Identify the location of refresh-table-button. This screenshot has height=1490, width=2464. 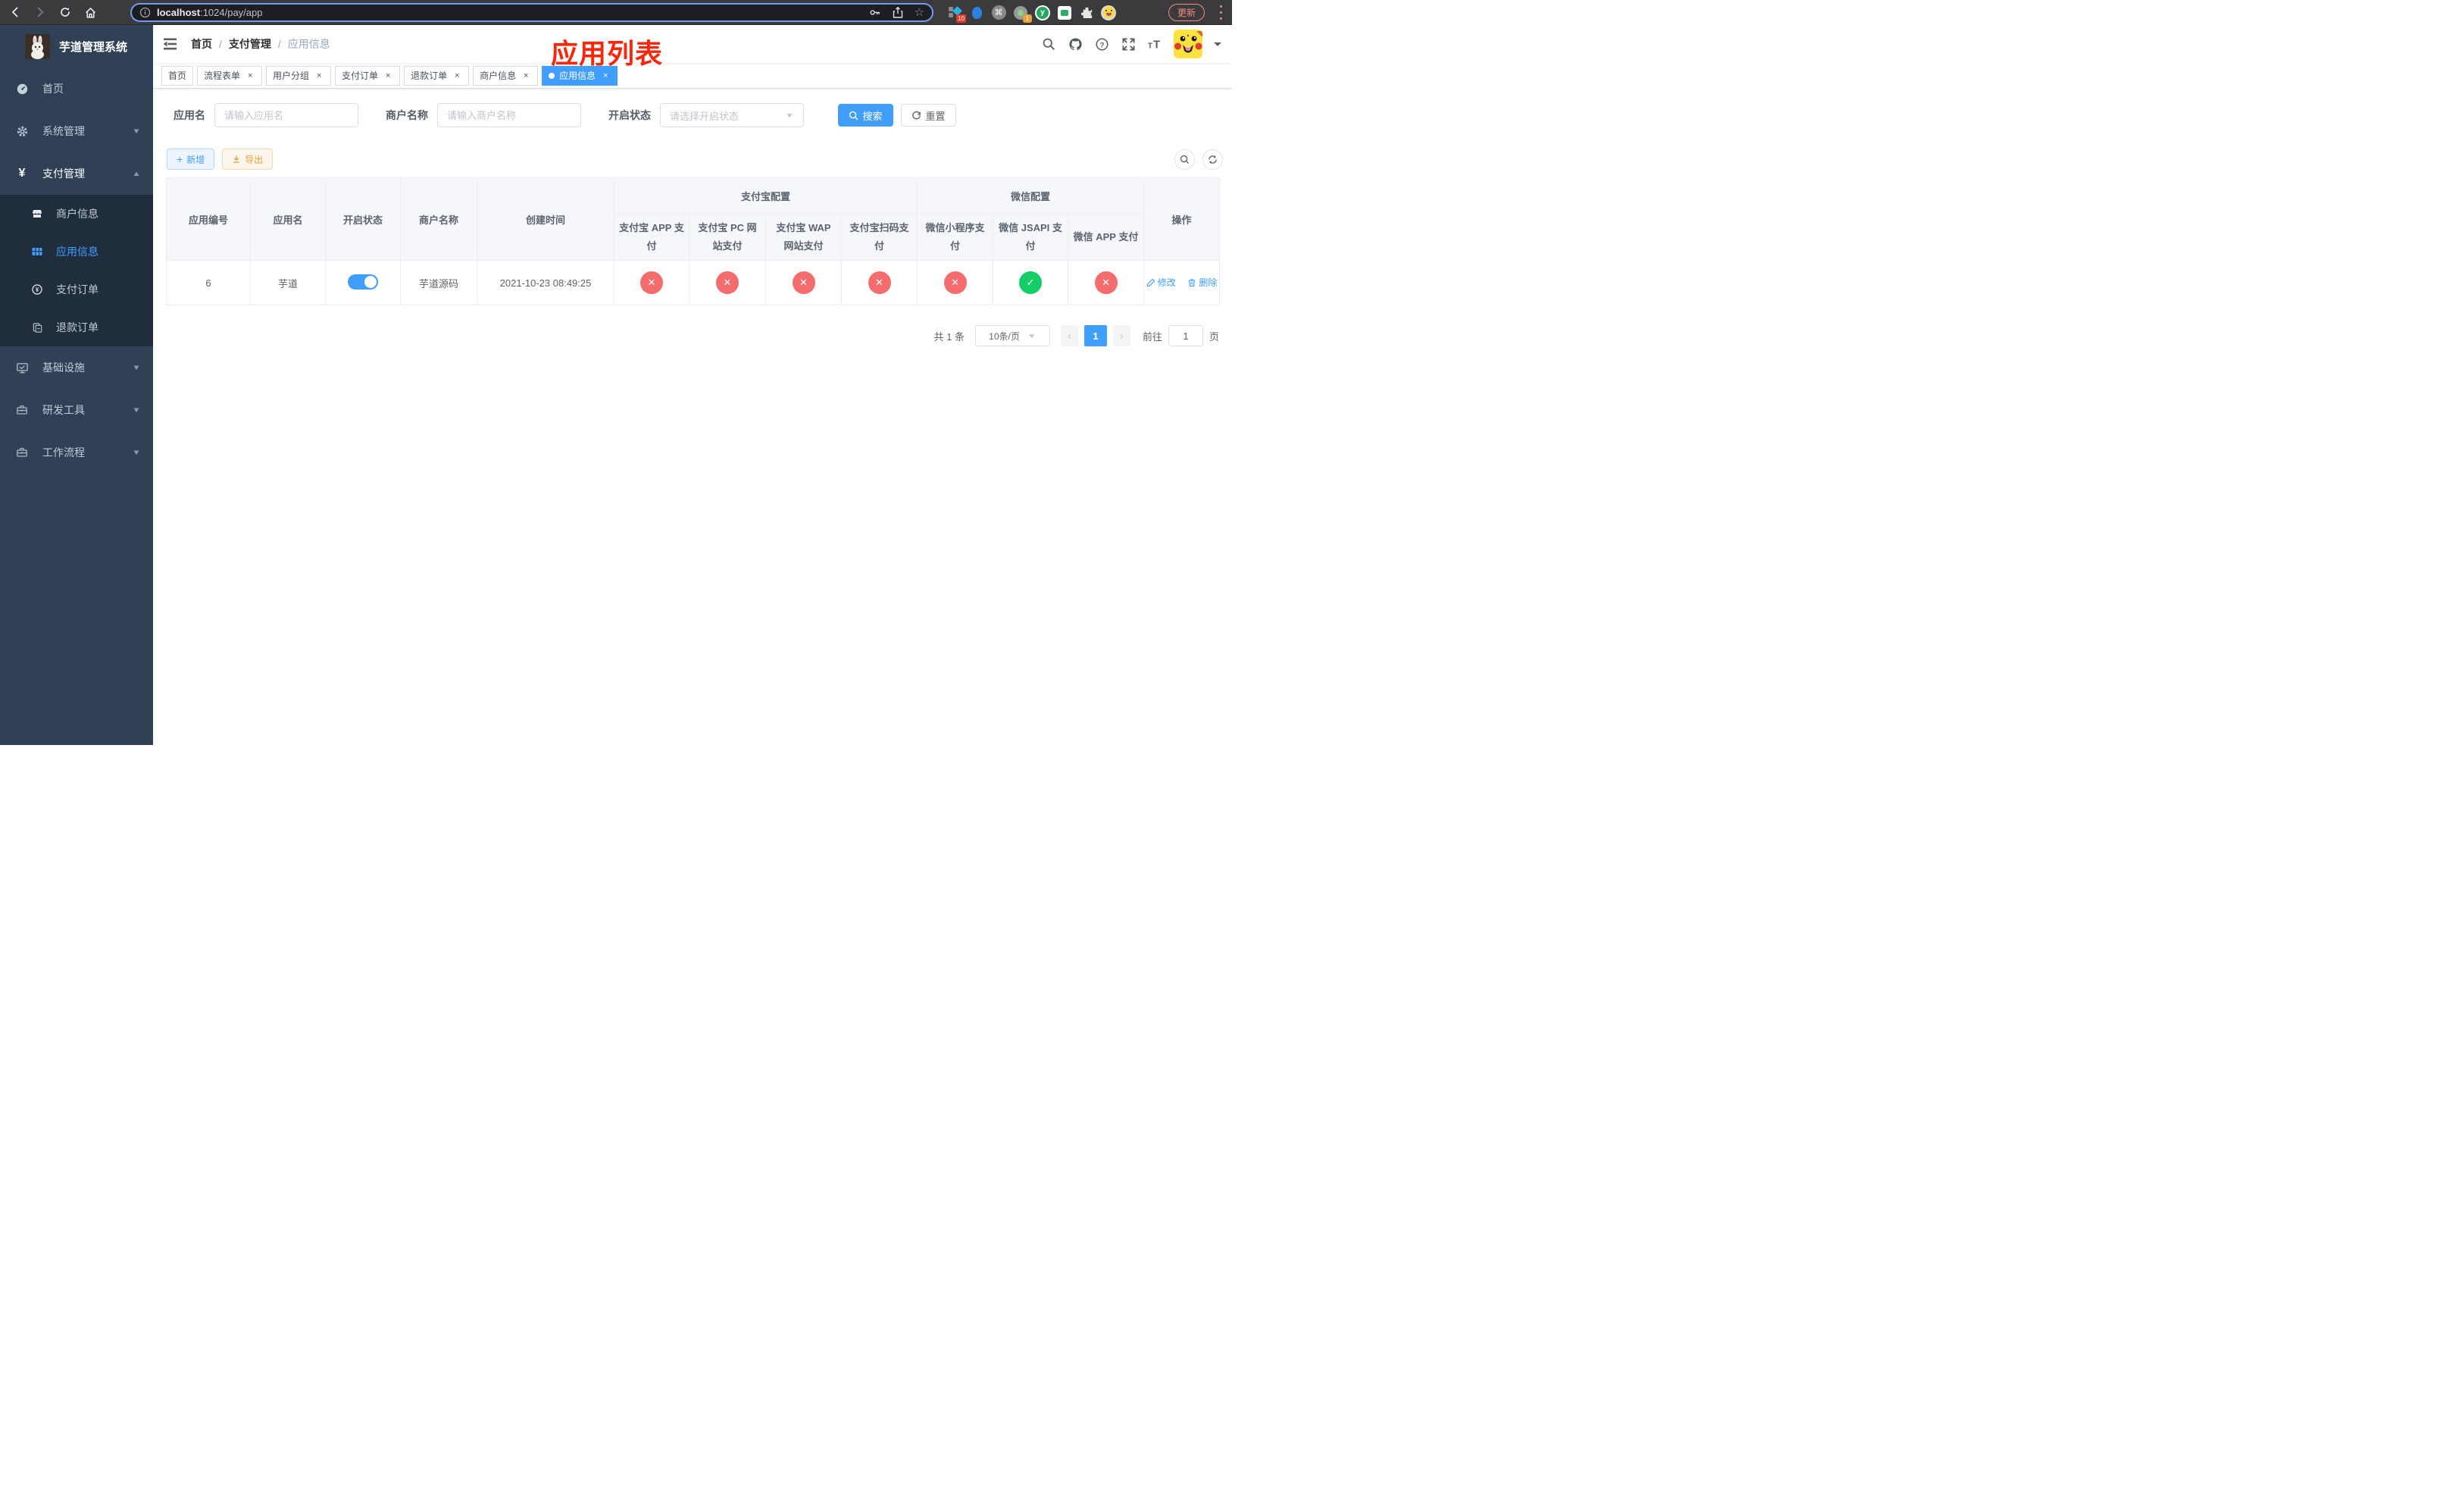
(1212, 159).